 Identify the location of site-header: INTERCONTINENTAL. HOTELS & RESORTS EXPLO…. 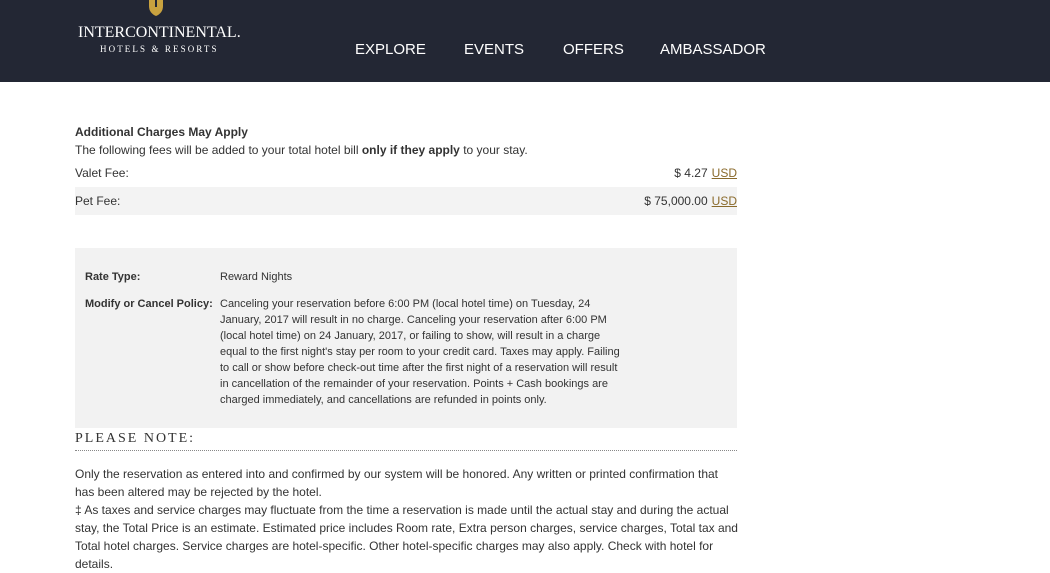
(525, 41).